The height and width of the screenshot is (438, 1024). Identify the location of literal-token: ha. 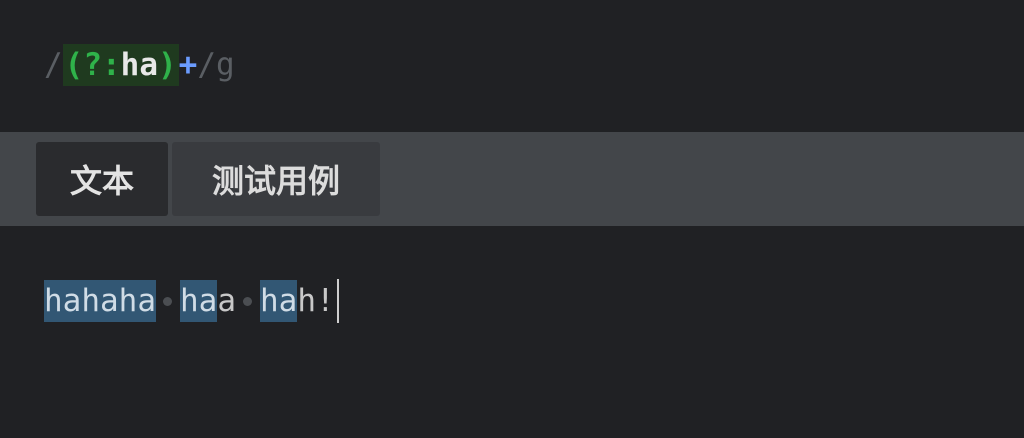
(139, 65).